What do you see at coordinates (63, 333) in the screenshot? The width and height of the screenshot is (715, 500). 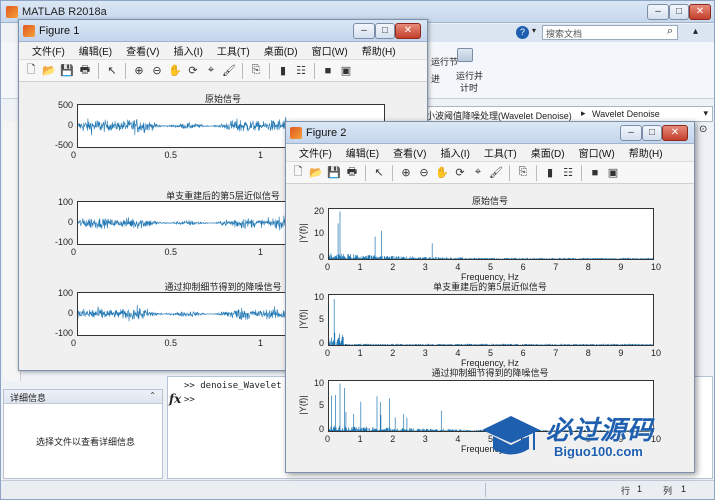 I see `y-tick-label: -100` at bounding box center [63, 333].